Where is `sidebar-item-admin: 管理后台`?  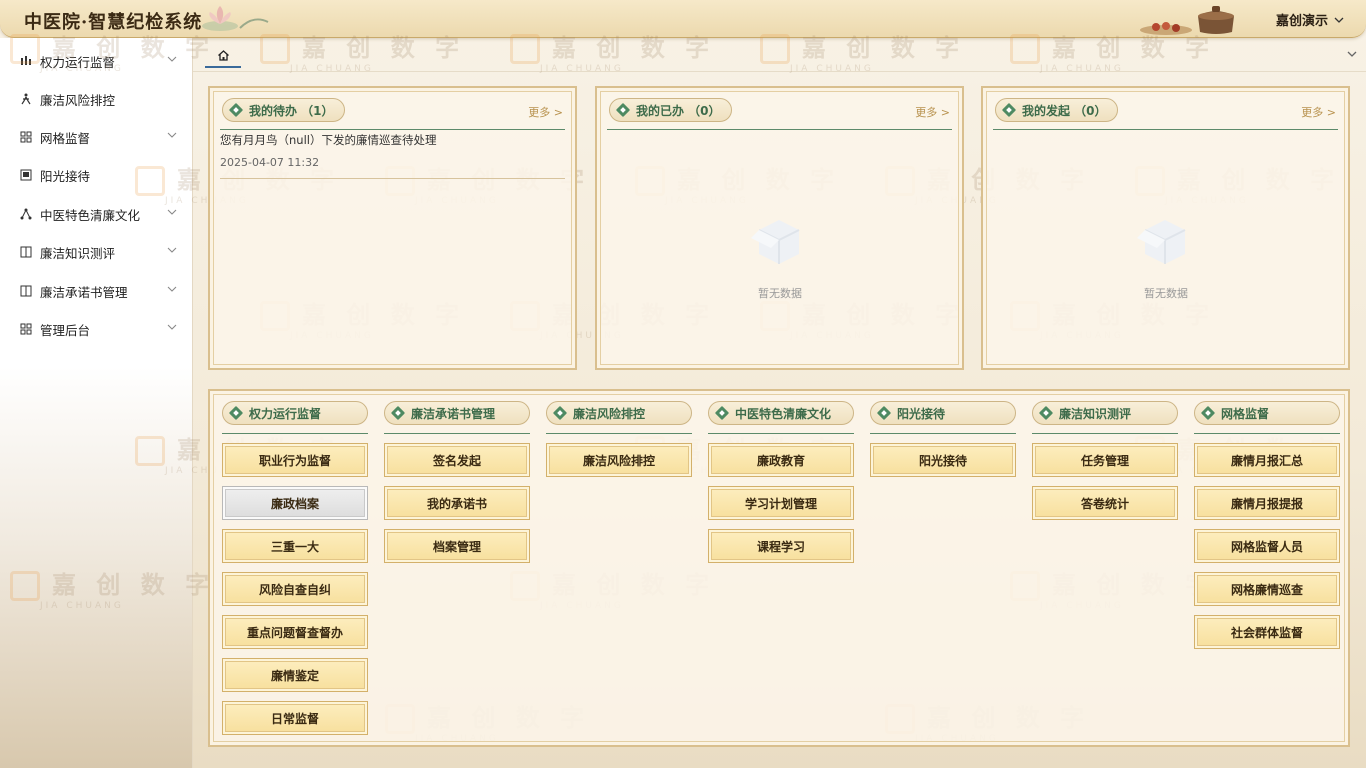 sidebar-item-admin: 管理后台 is located at coordinates (96, 329).